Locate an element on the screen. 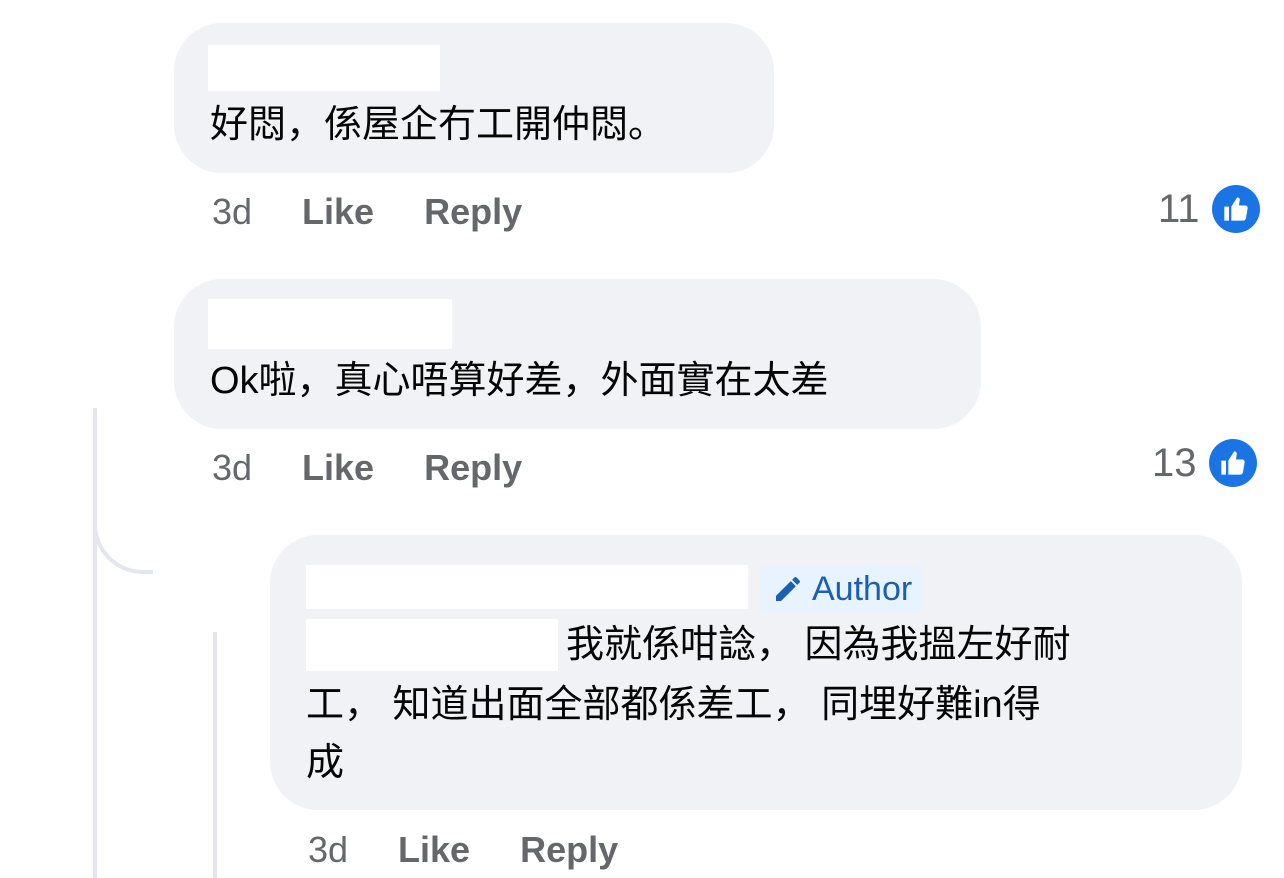 Image resolution: width=1284 pixels, height=878 pixels. comment-bubble: 好悶，係屋企冇工開仲悶。 is located at coordinates (474, 98).